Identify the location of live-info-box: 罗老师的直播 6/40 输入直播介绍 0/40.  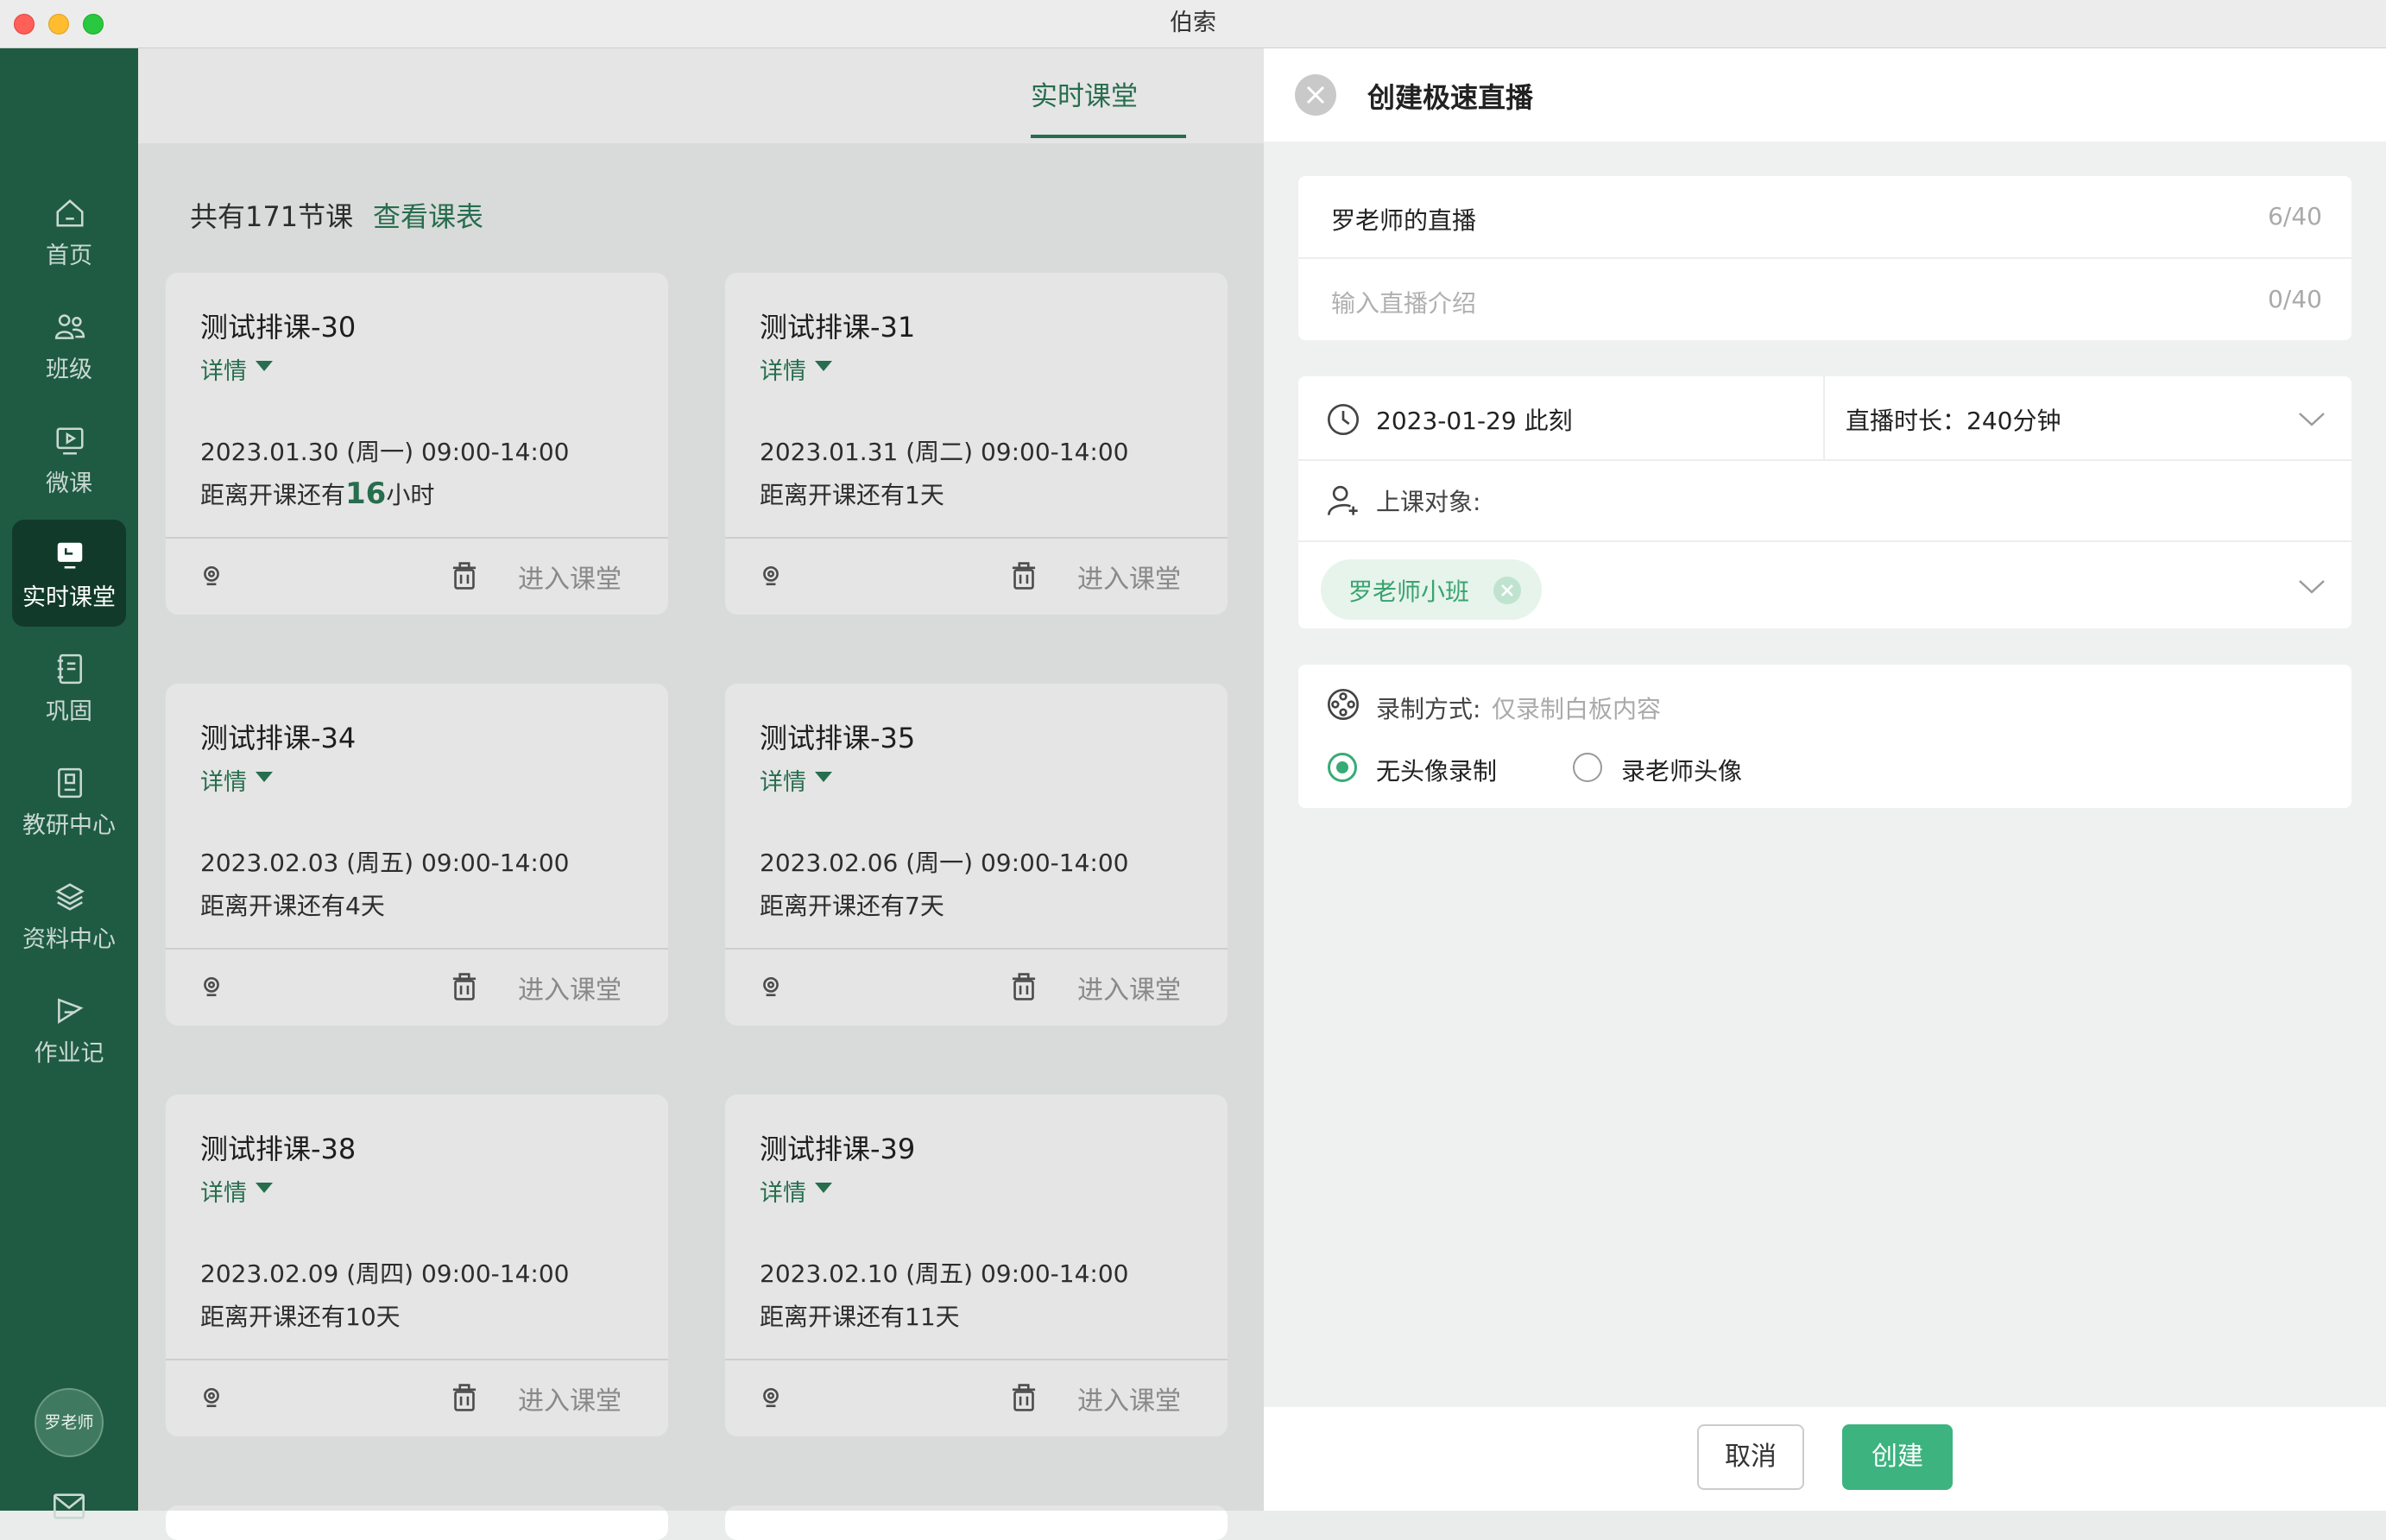
(1825, 258).